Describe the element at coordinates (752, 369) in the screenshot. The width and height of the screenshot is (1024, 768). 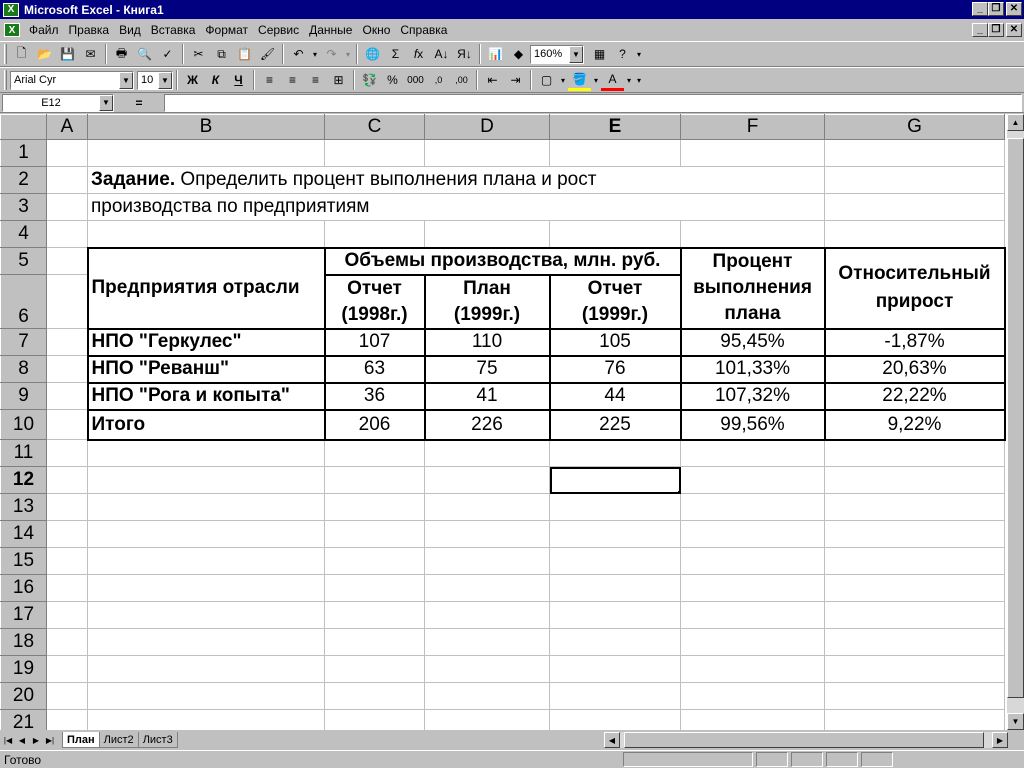
I see `cell-f: 101,33%` at that location.